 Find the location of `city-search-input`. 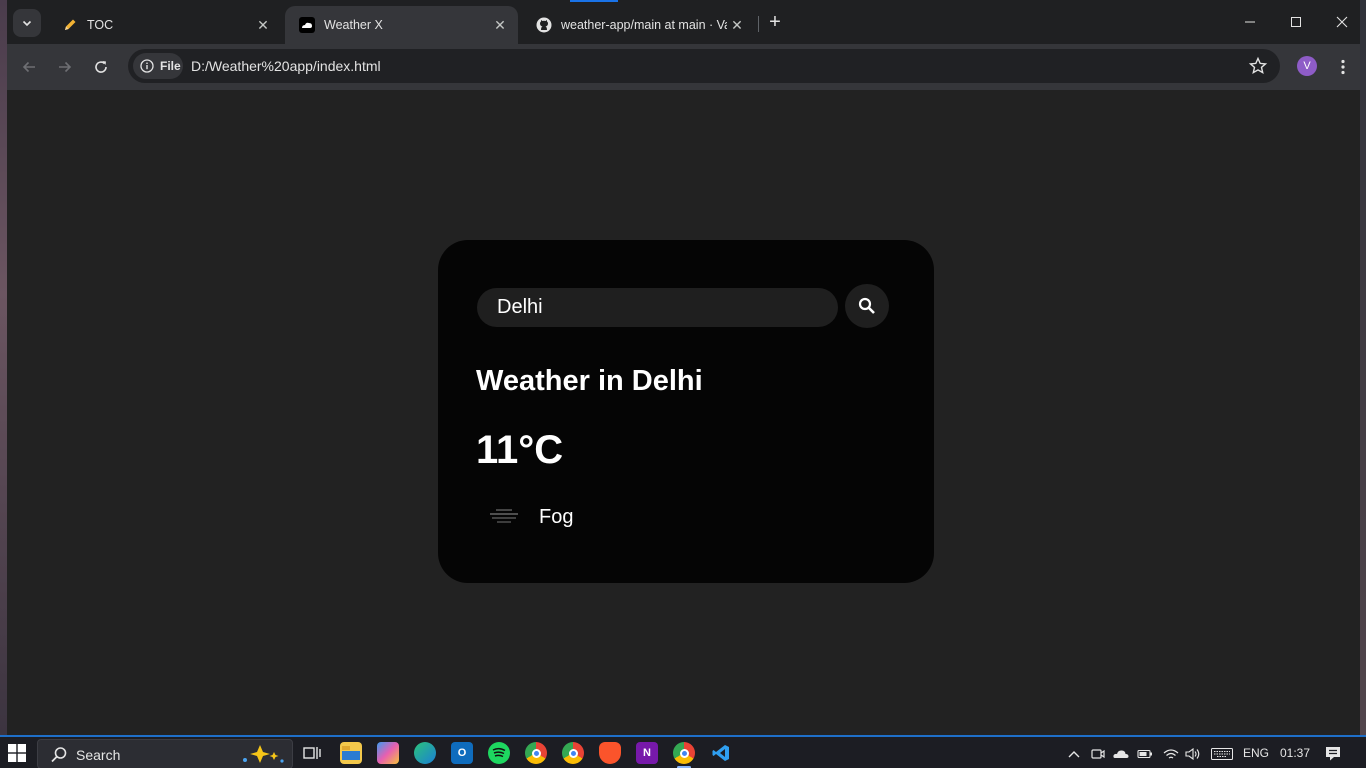

city-search-input is located at coordinates (657, 307).